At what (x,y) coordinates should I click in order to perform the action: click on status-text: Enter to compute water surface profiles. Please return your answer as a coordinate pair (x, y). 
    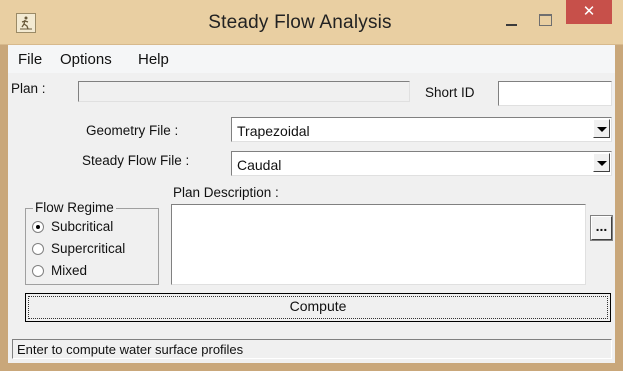
    Looking at the image, I should click on (130, 349).